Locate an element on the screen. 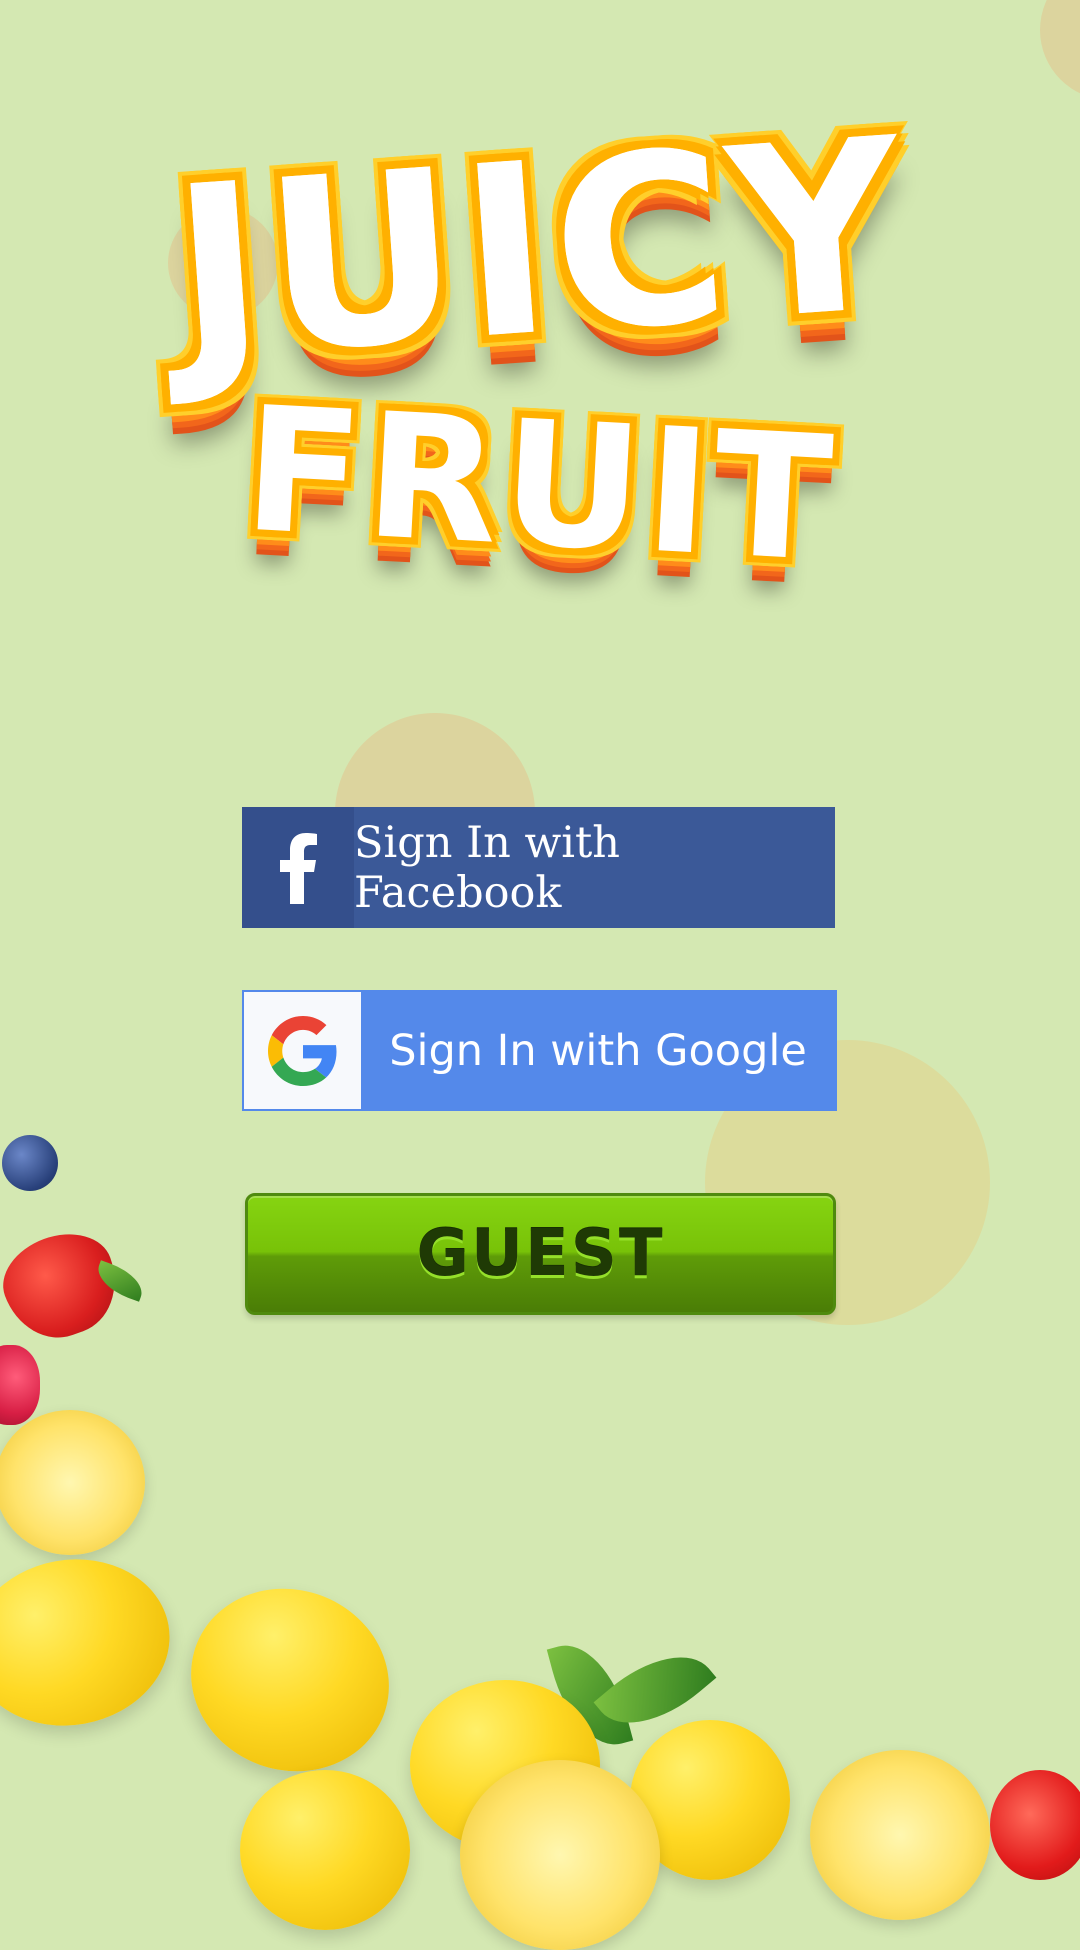  guest-button: GUEST is located at coordinates (540, 1254).